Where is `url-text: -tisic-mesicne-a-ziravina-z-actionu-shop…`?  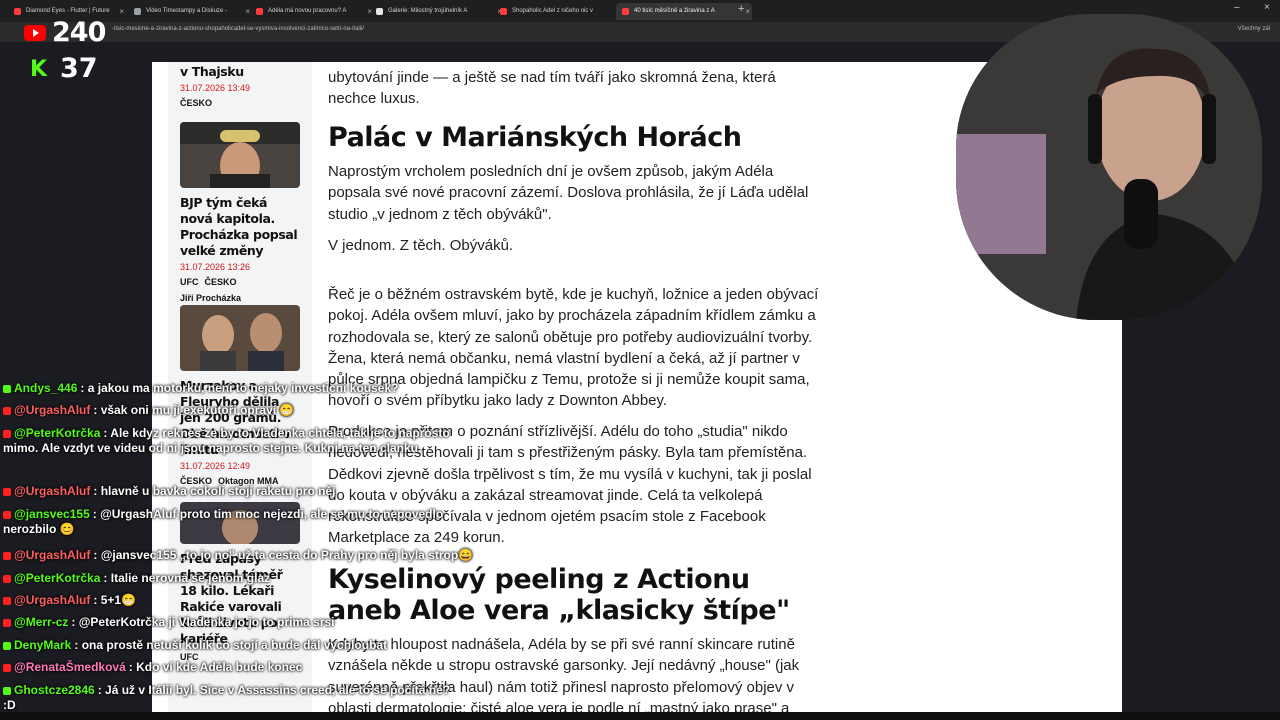 url-text: -tisic-mesicne-a-ziravina-z-actionu-shop… is located at coordinates (238, 29).